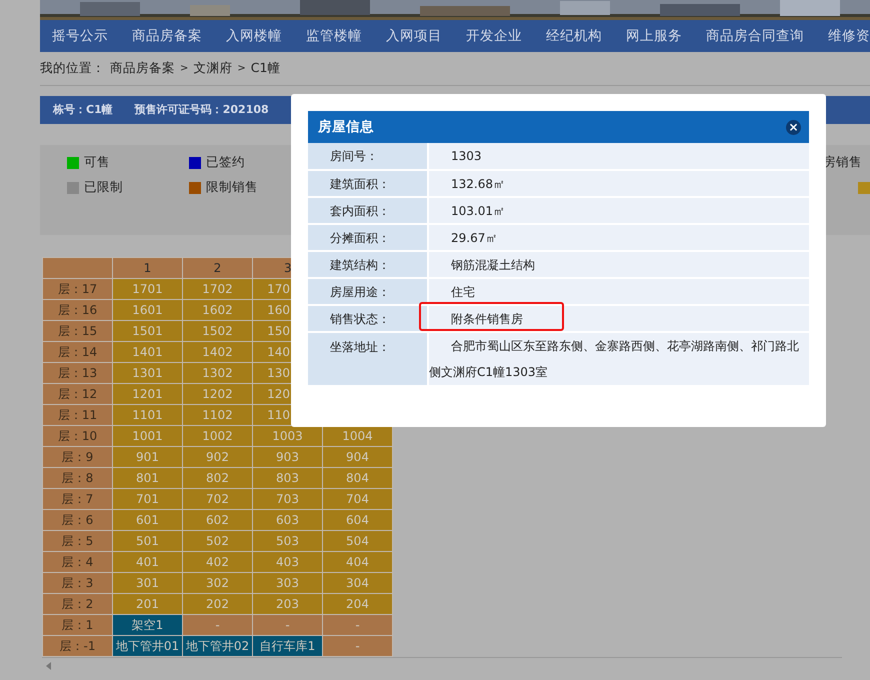 The width and height of the screenshot is (870, 680). I want to click on unit-cell: 1402, so click(217, 352).